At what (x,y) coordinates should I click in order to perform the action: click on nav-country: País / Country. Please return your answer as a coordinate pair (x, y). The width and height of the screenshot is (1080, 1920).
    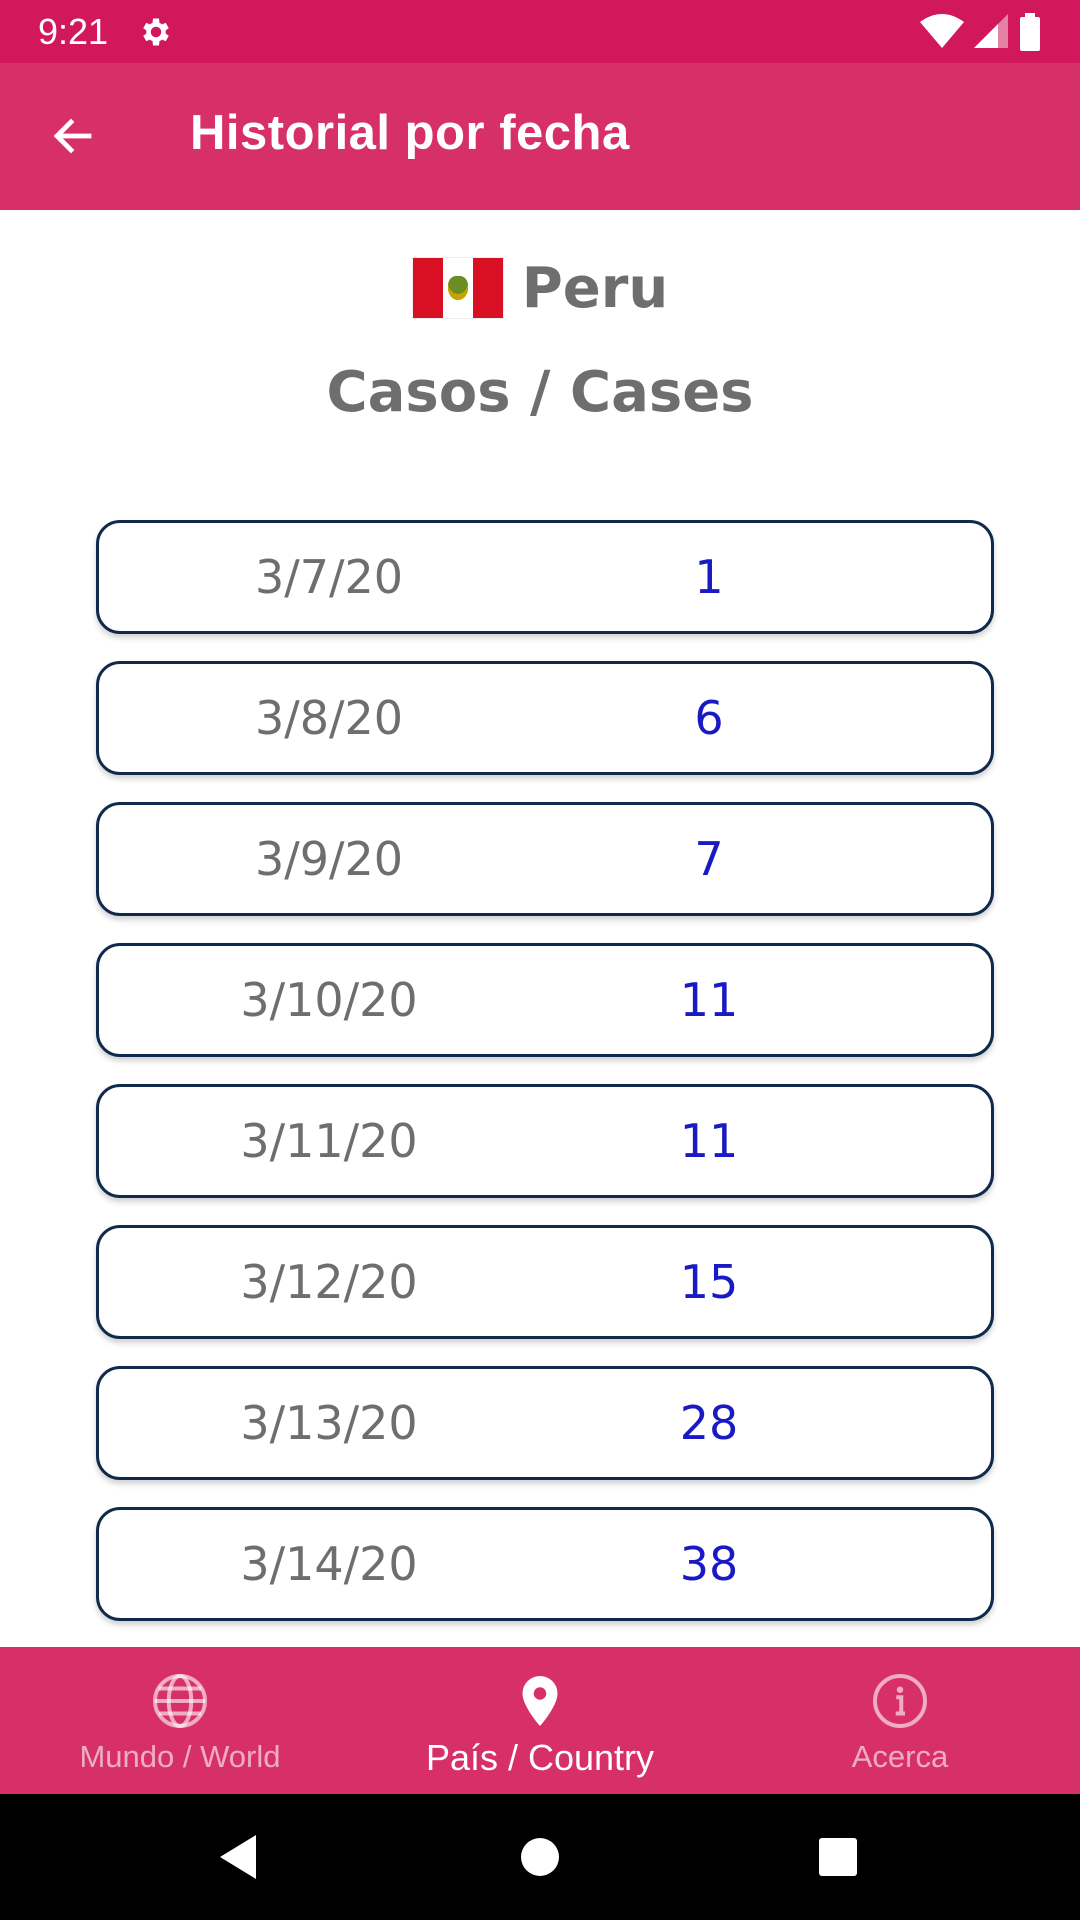
    Looking at the image, I should click on (540, 1720).